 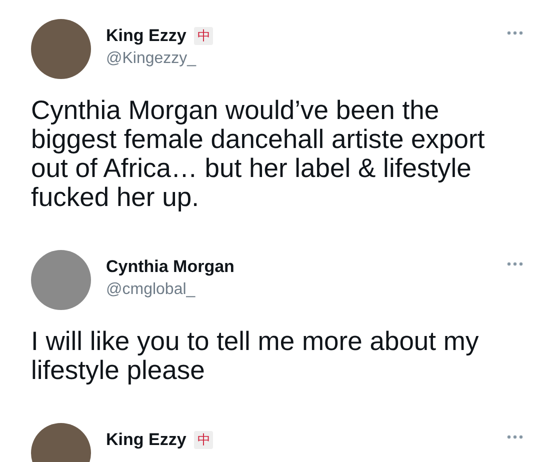 I want to click on user-handle: @Kingezzy_, so click(x=160, y=59).